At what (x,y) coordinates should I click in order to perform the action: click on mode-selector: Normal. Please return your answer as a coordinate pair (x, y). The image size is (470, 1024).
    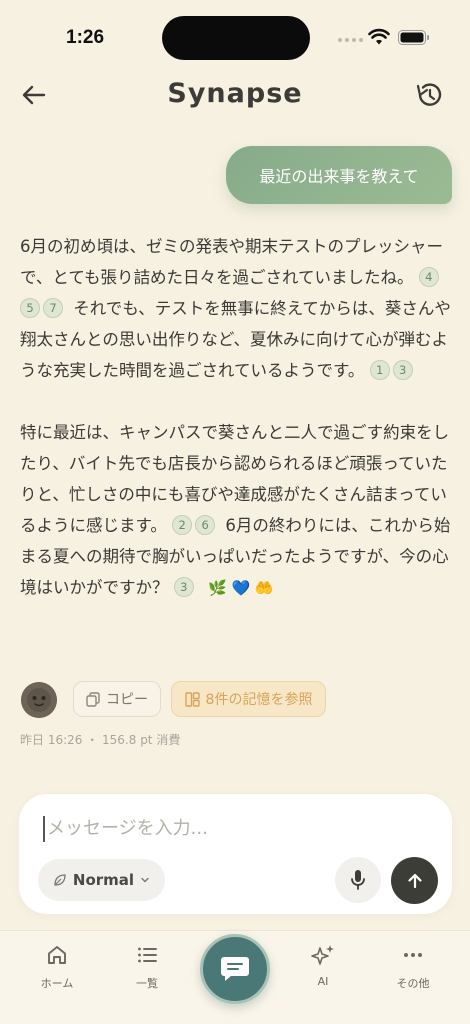
    Looking at the image, I should click on (101, 880).